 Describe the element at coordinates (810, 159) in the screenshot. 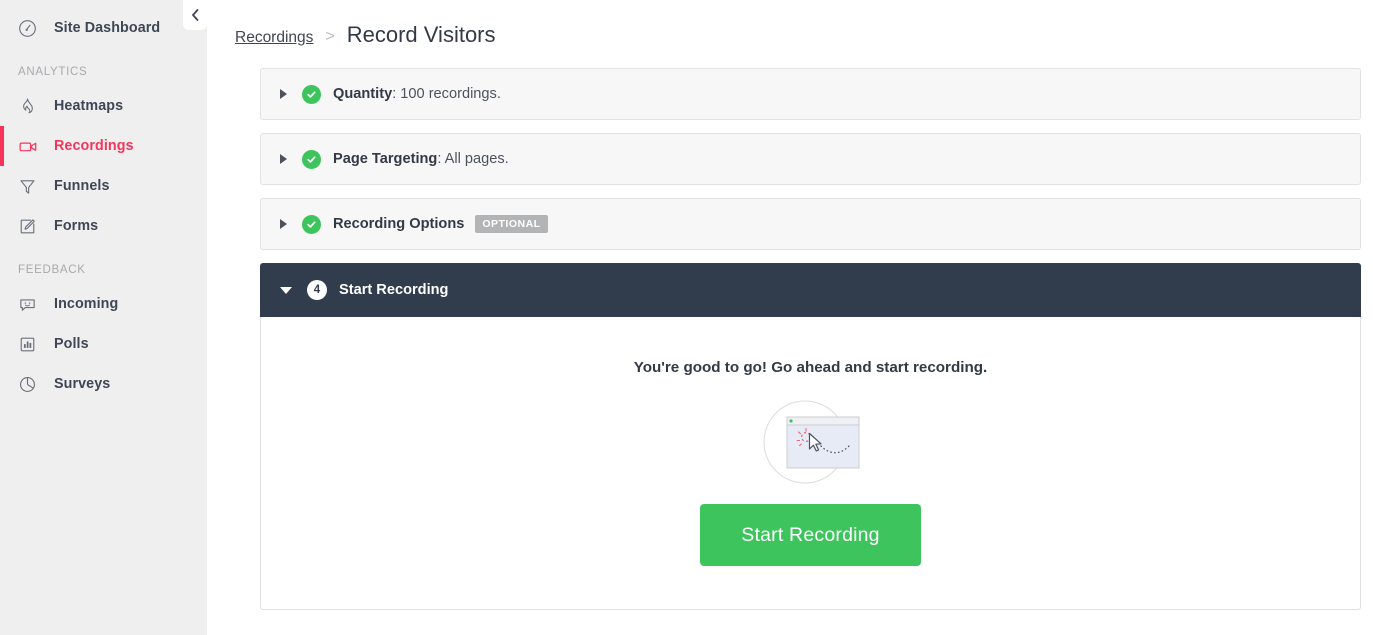

I see `step-panel-page-targeting: Page Targeting : All pages.` at that location.